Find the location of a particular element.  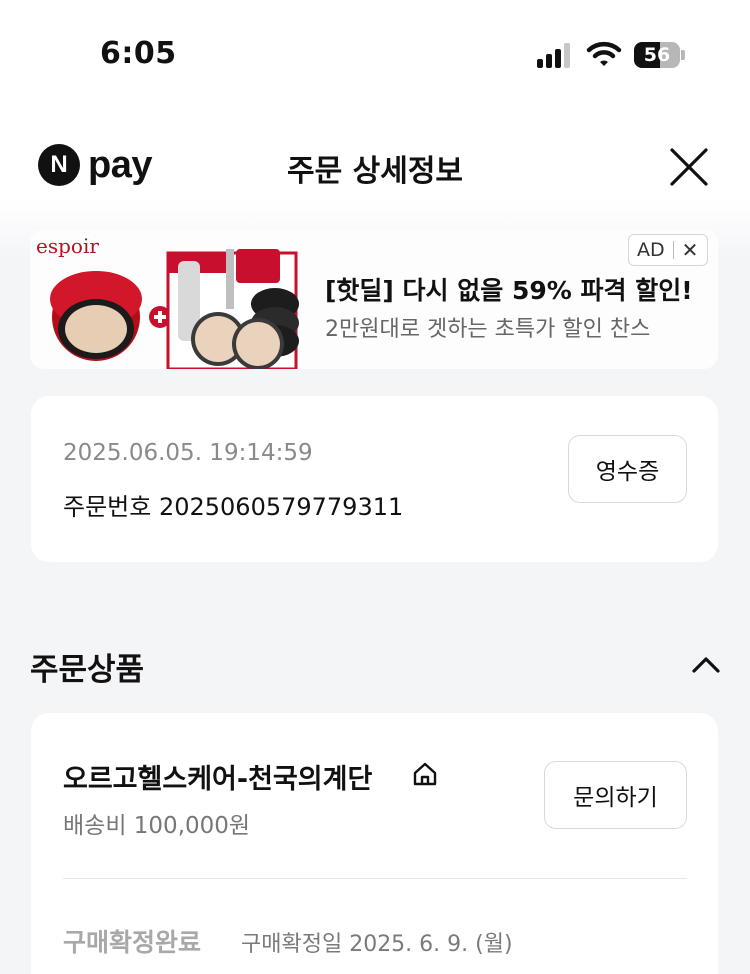

ad-title: [핫딜] 다시 없을 59% 파격 할인! is located at coordinates (509, 289).